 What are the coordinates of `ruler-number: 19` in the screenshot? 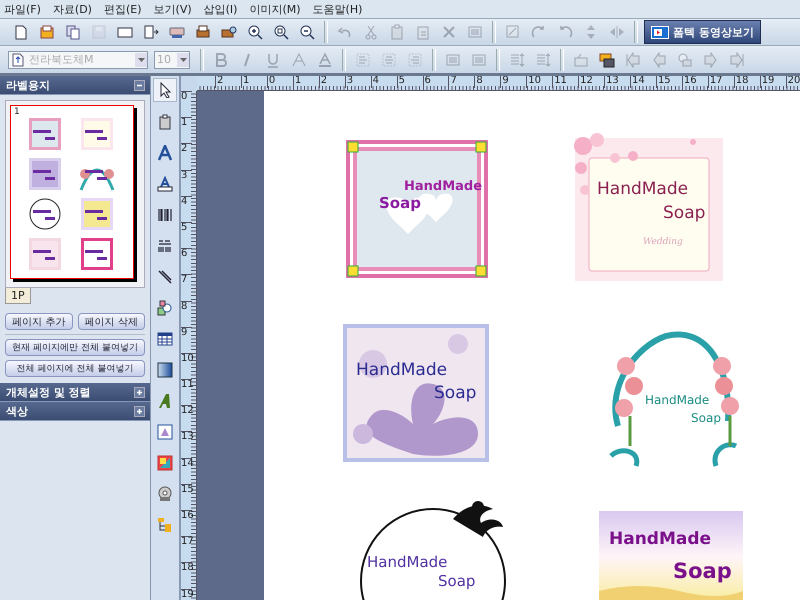 It's located at (186, 594).